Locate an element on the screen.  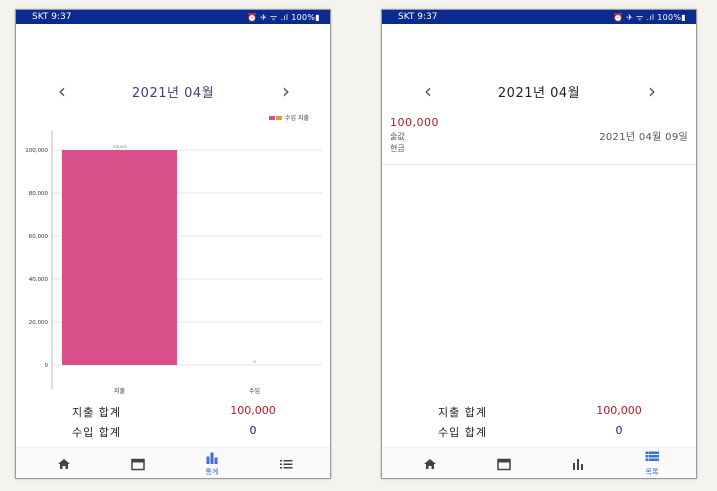
x-tick-label: 수입 is located at coordinates (254, 391).